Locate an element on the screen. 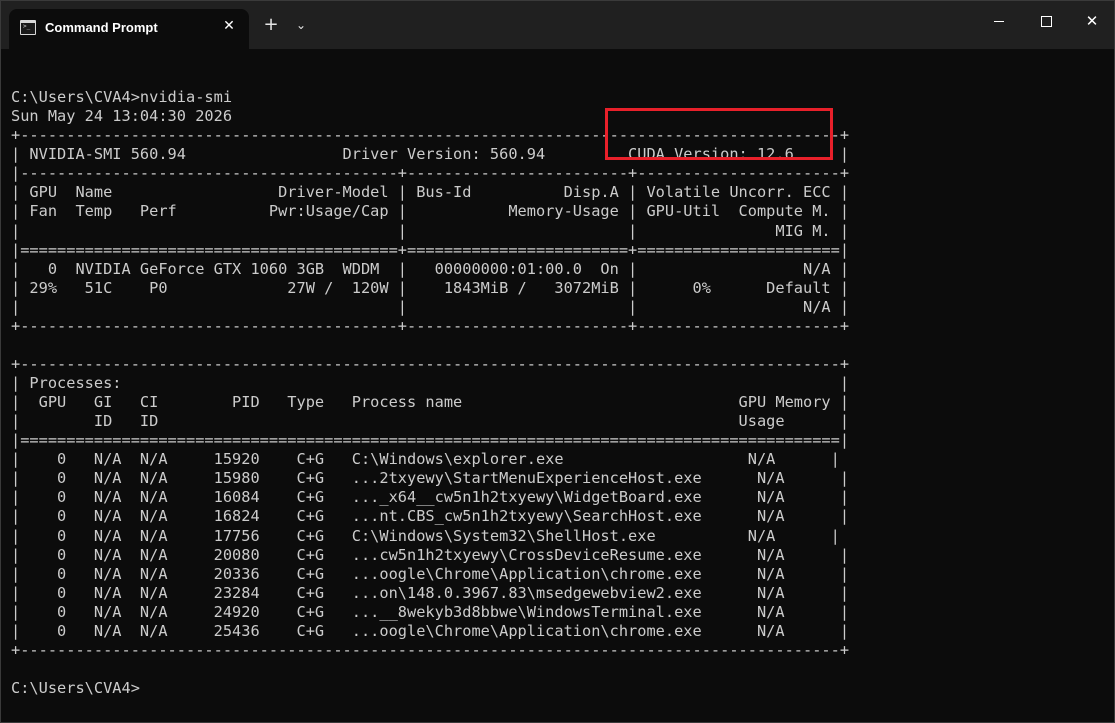 This screenshot has height=723, width=1115. terminal-line: C:\Users\CVA4> is located at coordinates (75, 688).